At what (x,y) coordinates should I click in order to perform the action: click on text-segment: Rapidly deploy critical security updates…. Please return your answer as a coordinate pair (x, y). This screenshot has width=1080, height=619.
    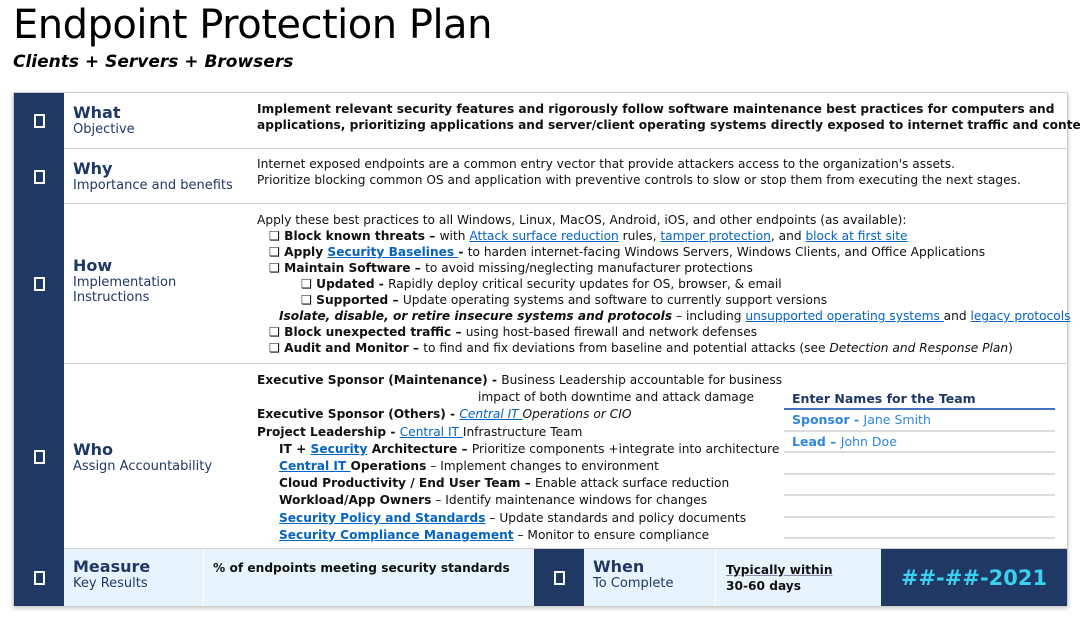
    Looking at the image, I should click on (585, 284).